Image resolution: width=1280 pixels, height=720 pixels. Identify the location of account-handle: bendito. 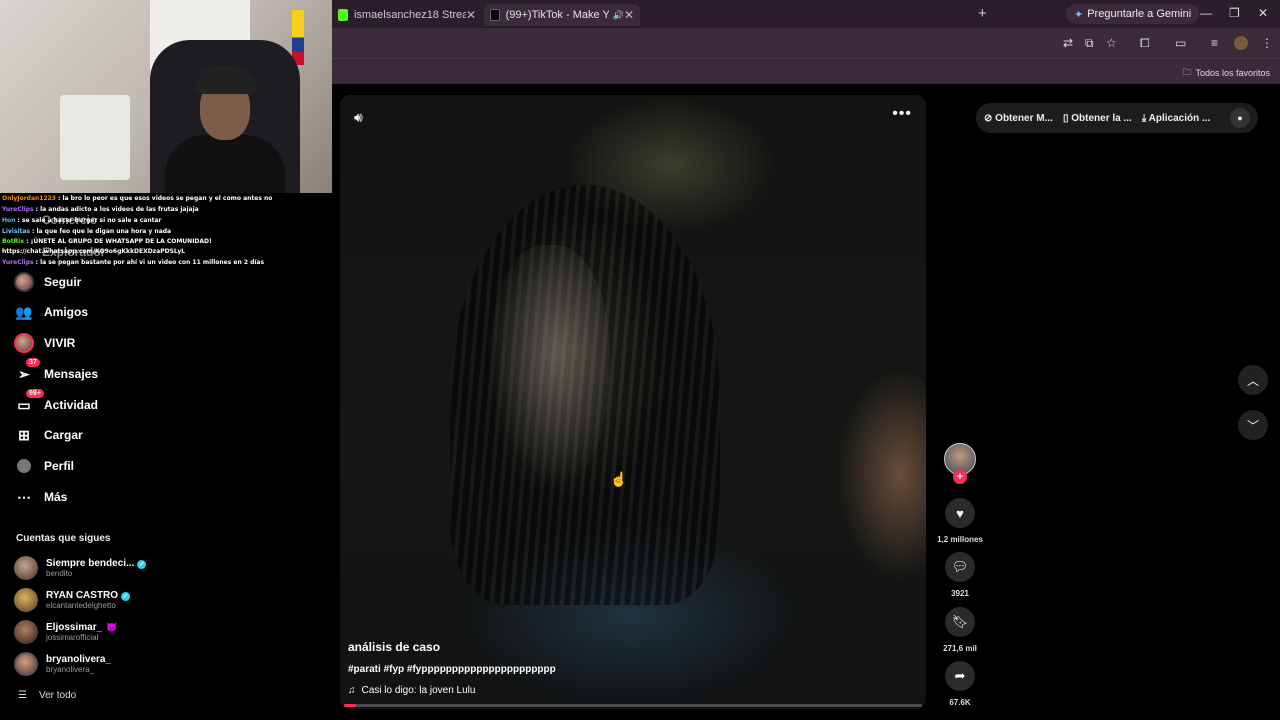
(59, 573).